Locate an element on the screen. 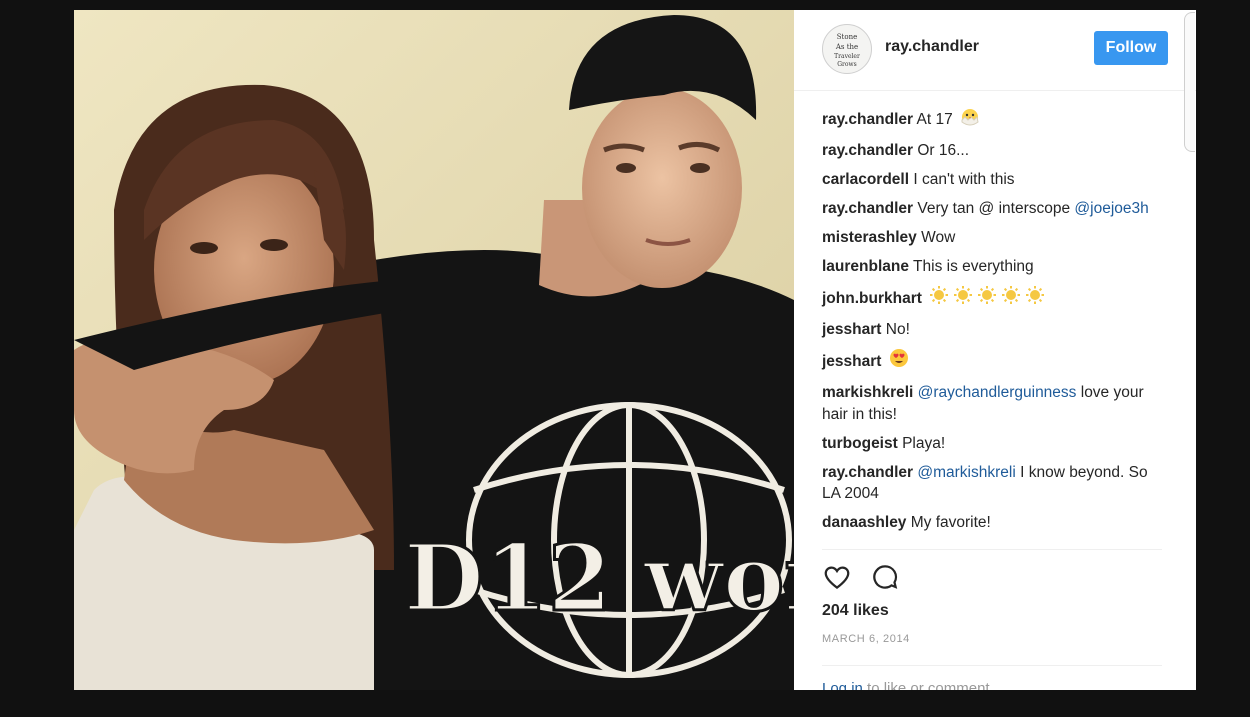 The height and width of the screenshot is (717, 1250). comment-bubble-icon is located at coordinates (885, 577).